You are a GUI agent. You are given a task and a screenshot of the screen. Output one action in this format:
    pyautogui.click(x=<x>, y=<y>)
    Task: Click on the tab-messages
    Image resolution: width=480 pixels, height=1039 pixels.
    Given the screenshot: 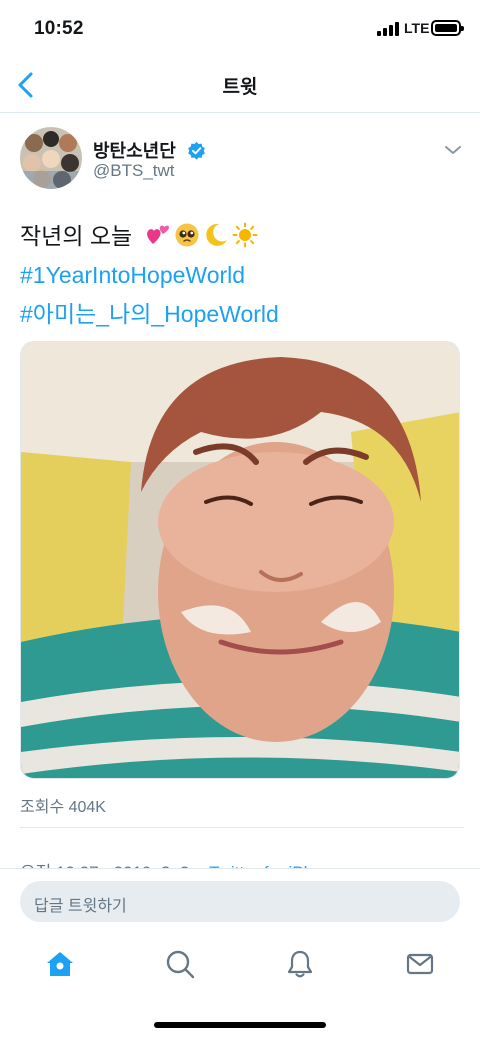 What is the action you would take?
    pyautogui.click(x=420, y=964)
    